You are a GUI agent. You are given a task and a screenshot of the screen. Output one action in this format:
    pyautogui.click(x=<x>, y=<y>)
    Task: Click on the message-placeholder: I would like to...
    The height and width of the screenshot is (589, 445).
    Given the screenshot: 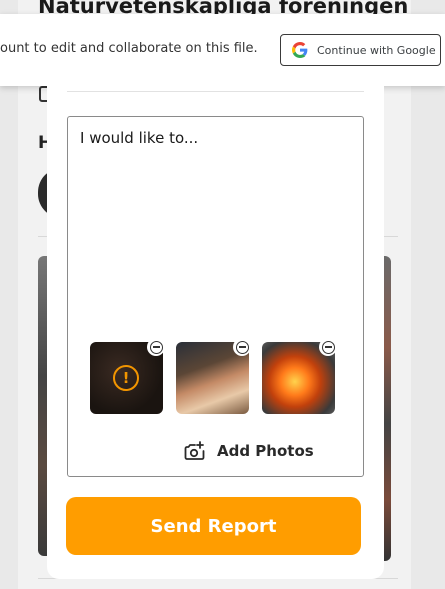 What is the action you would take?
    pyautogui.click(x=139, y=138)
    